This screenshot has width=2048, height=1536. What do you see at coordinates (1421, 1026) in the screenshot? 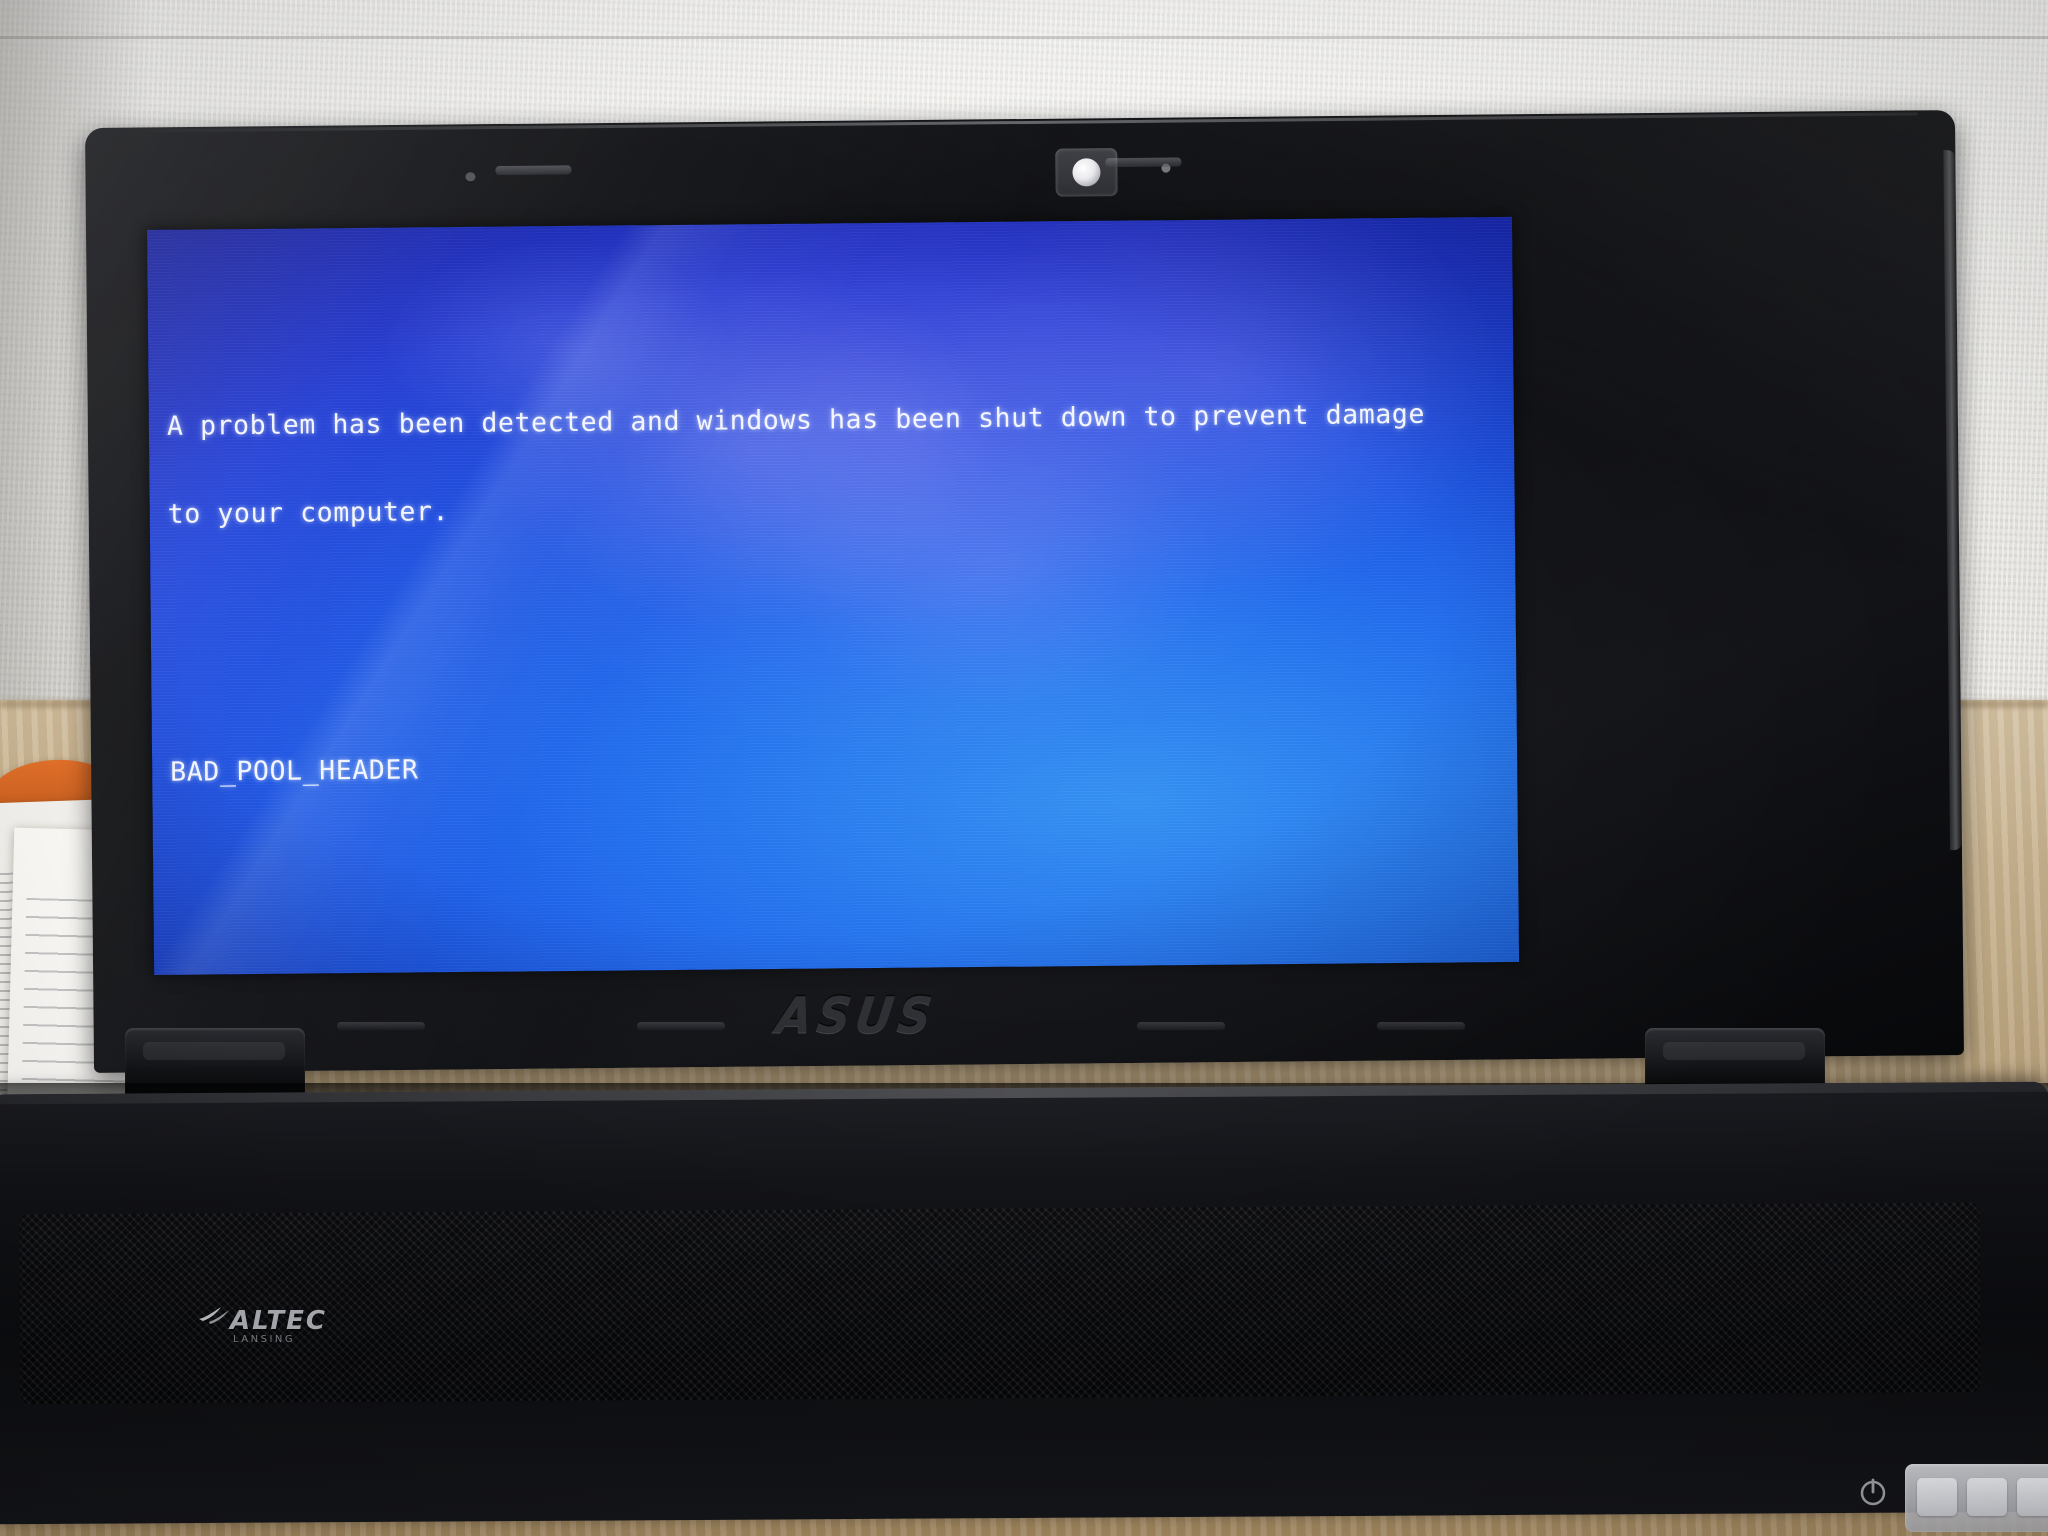
I see `bezel-slot-right` at bounding box center [1421, 1026].